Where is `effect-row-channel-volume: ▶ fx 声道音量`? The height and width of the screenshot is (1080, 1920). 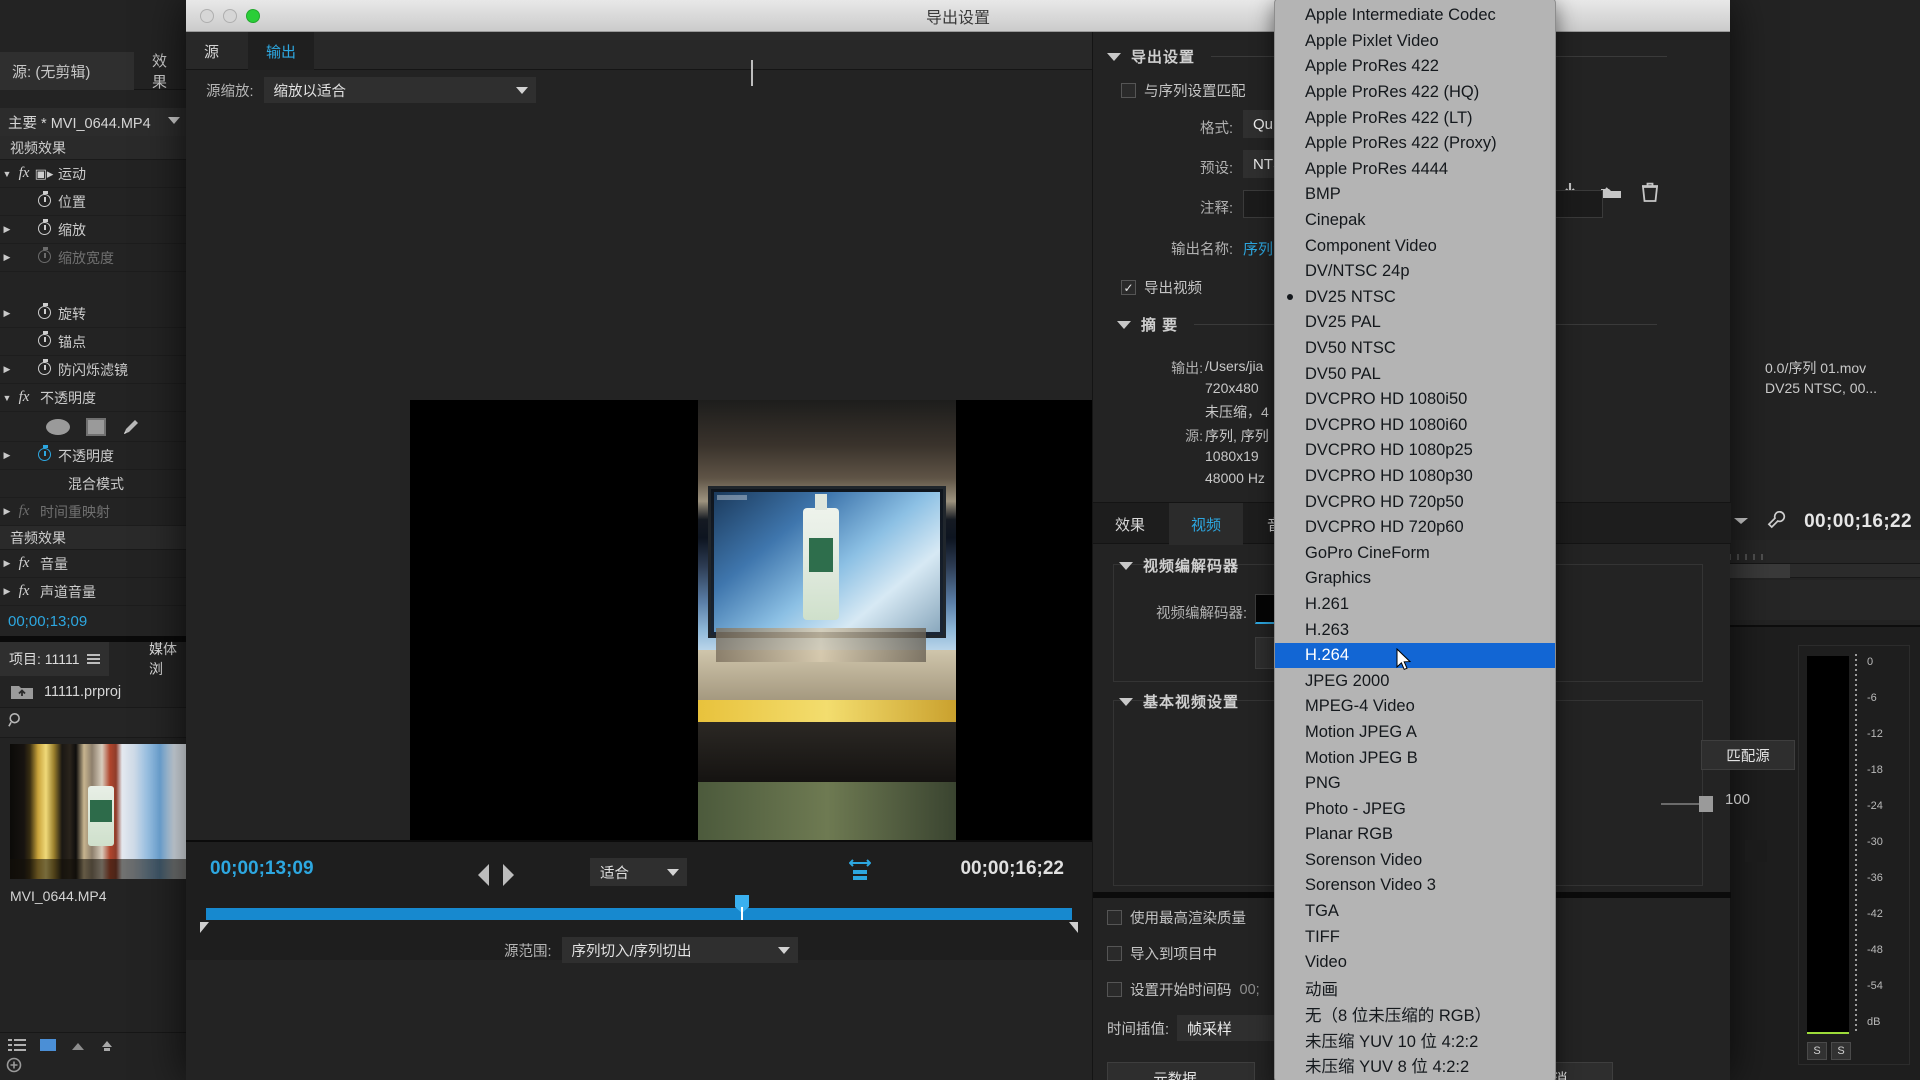
effect-row-channel-volume: ▶ fx 声道音量 is located at coordinates (95, 592).